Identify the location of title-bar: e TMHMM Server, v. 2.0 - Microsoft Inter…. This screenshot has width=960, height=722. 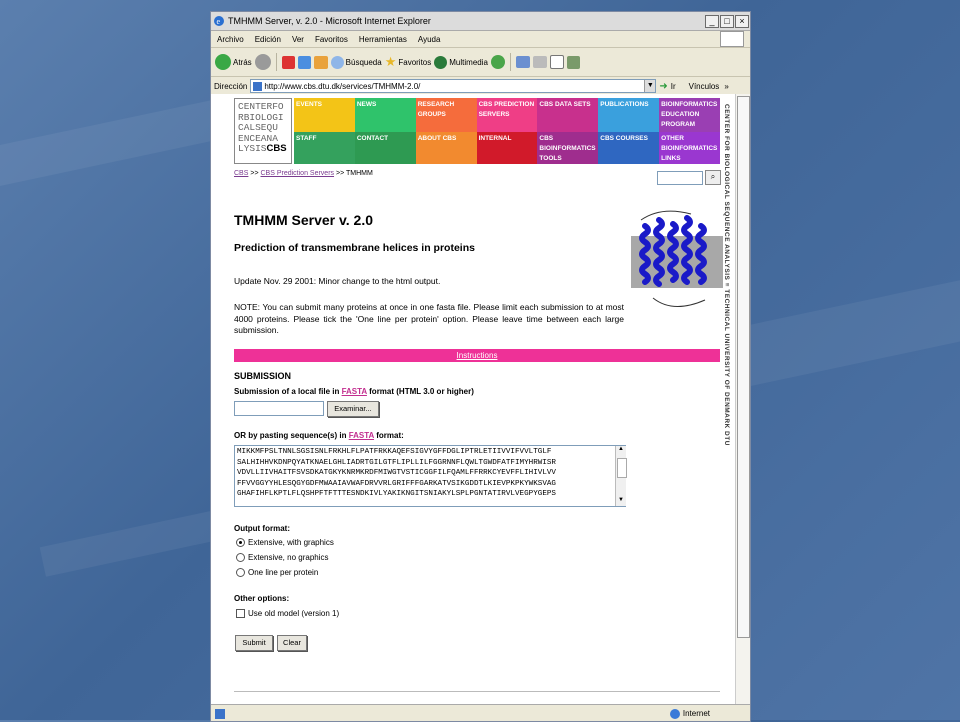
(480, 21).